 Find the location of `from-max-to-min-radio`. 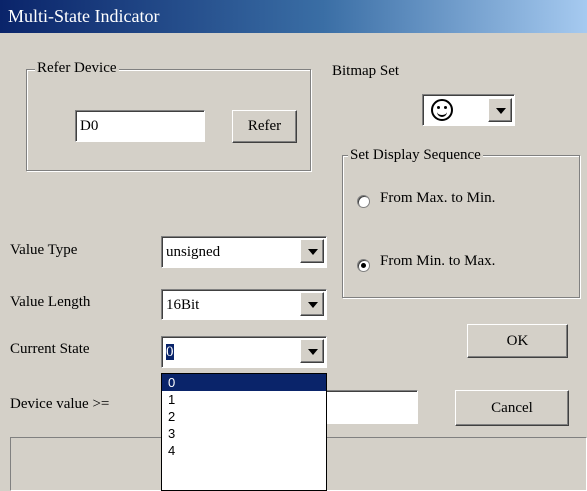

from-max-to-min-radio is located at coordinates (363, 201).